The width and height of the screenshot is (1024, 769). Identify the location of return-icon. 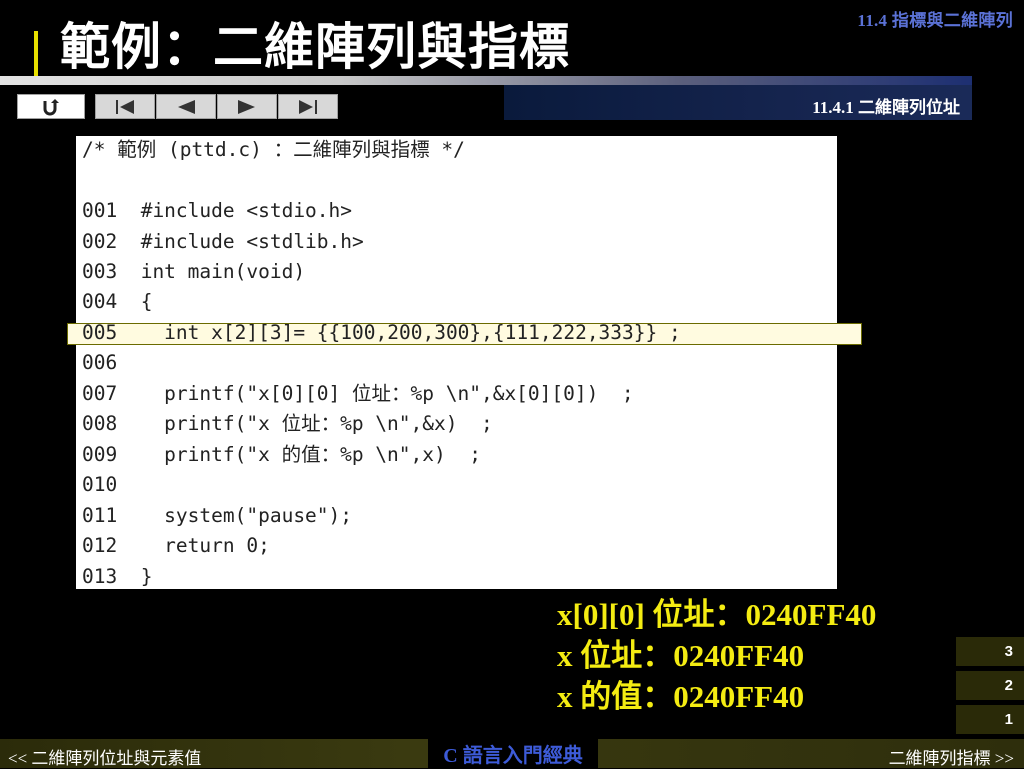
(51, 107).